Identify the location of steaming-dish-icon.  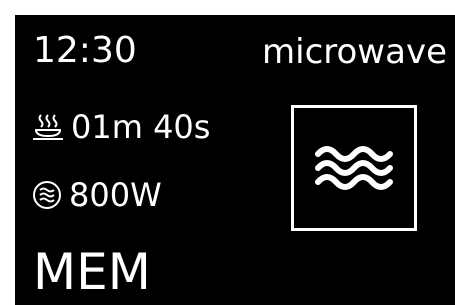
(48, 127).